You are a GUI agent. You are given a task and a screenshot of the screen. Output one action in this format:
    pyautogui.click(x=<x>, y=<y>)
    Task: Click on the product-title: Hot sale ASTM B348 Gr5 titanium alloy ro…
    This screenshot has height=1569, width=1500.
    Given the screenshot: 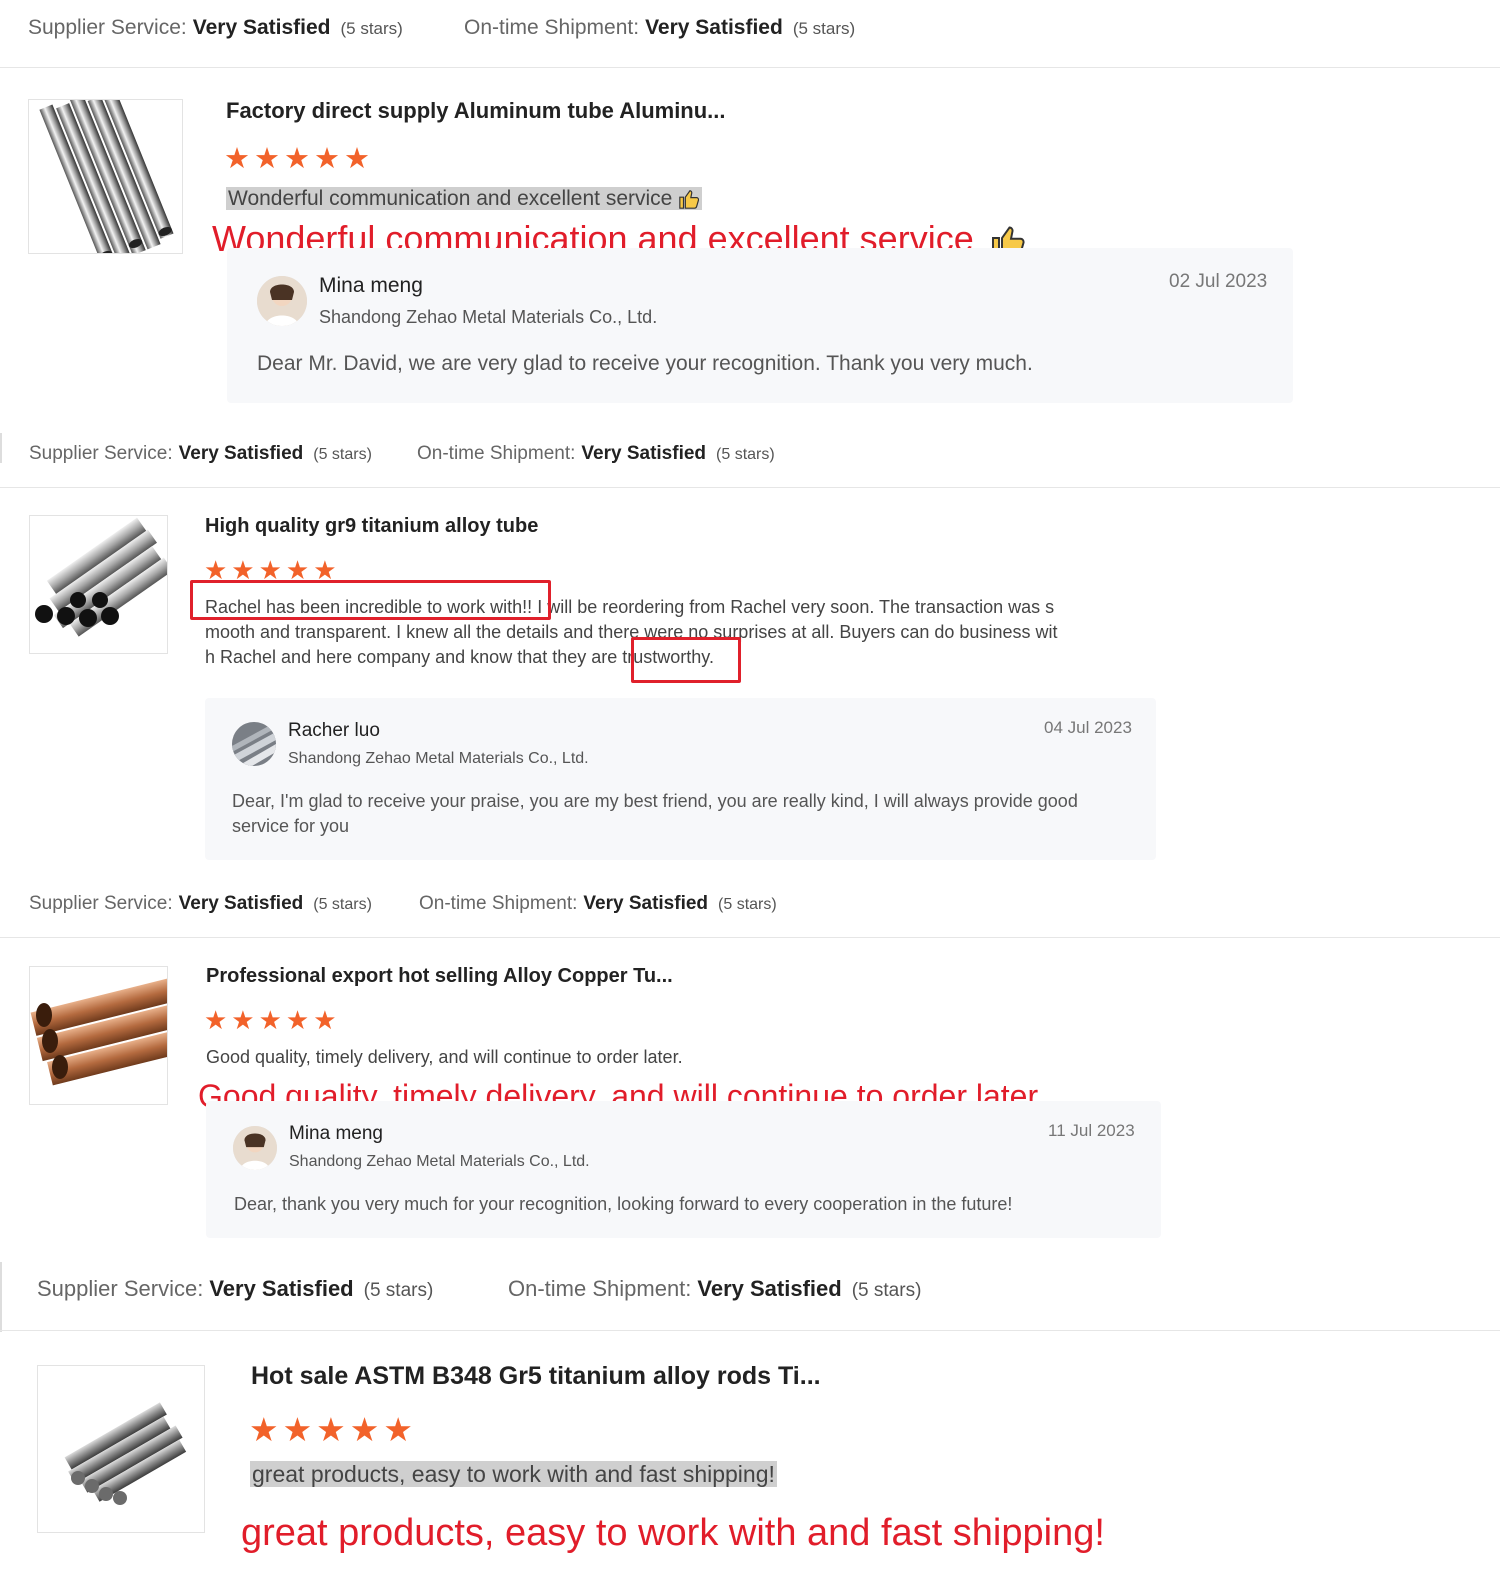 What is the action you would take?
    pyautogui.click(x=536, y=1376)
    